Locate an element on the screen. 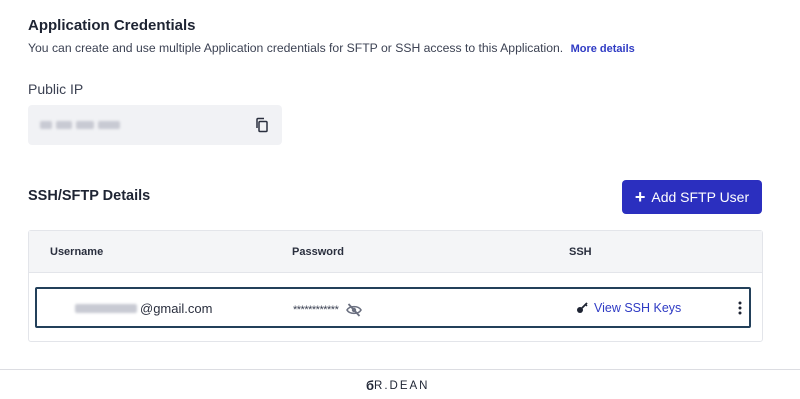 This screenshot has width=800, height=399. public-ip-field is located at coordinates (155, 125).